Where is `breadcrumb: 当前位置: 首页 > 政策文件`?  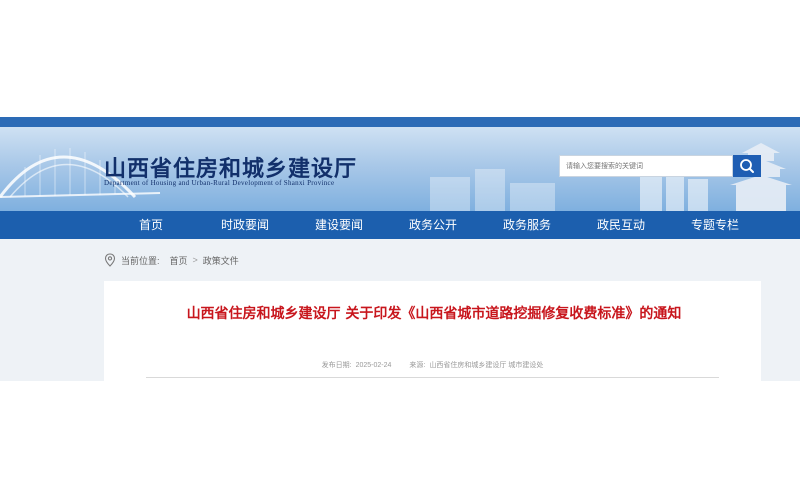
breadcrumb: 当前位置: 首页 > 政策文件 is located at coordinates (171, 260).